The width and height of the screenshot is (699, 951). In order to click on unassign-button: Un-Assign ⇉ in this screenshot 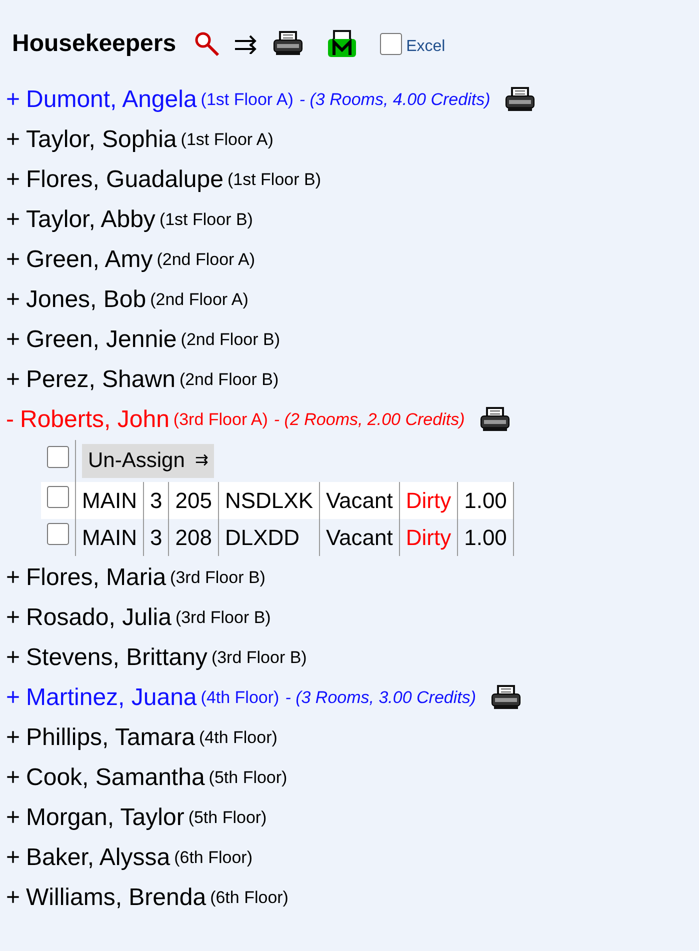, I will do `click(148, 461)`.